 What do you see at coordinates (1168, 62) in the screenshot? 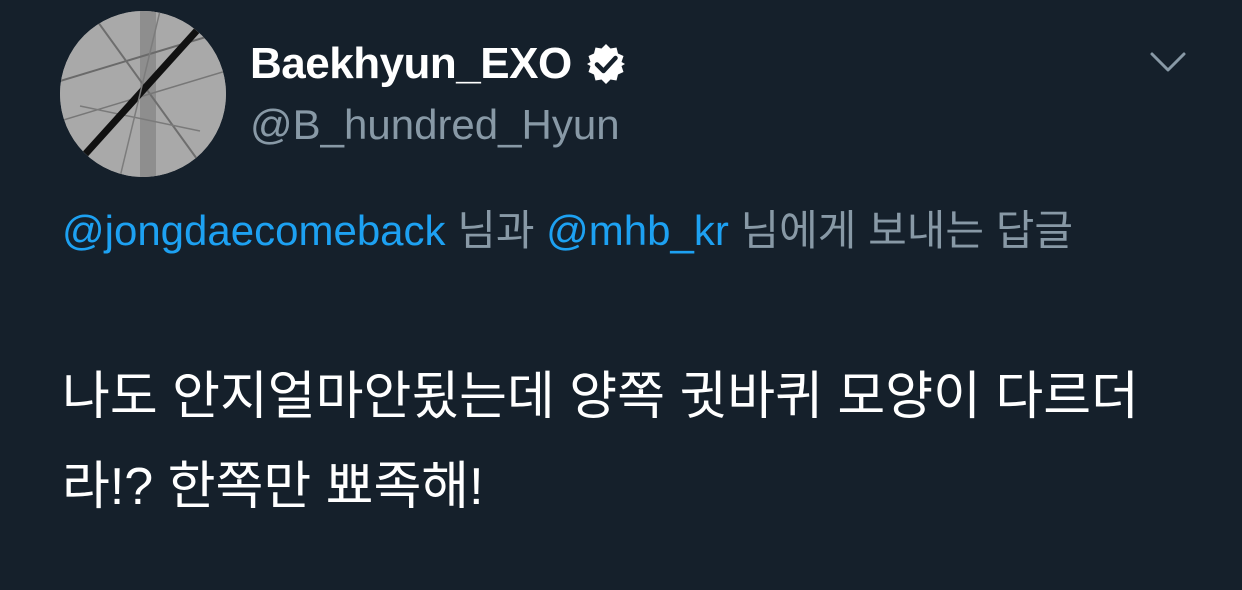
I see `chevron-down-icon` at bounding box center [1168, 62].